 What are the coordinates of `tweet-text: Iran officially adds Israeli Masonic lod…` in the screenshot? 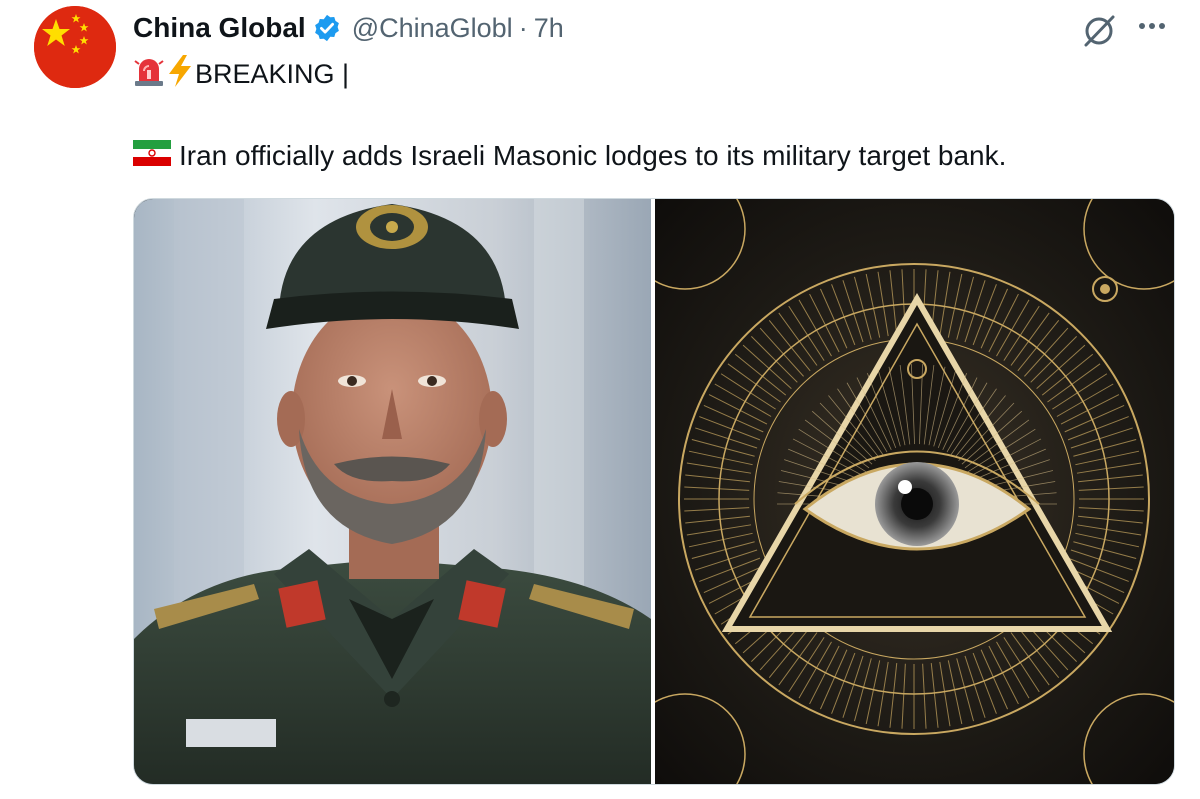 It's located at (569, 156).